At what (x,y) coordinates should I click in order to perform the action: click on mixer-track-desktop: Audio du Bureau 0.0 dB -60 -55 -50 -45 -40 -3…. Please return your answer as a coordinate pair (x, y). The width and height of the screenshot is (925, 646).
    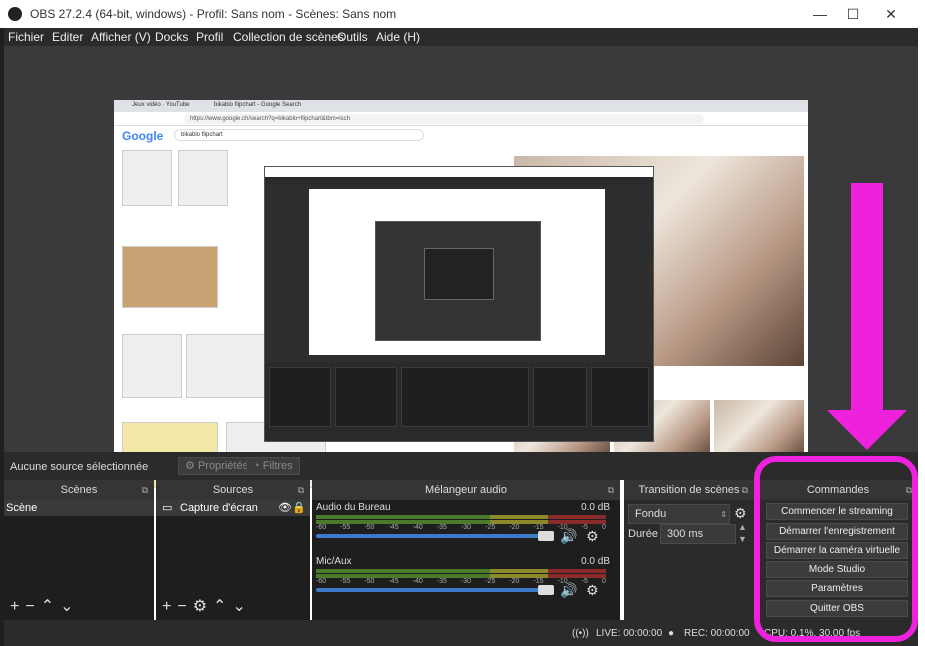
    Looking at the image, I should click on (463, 528).